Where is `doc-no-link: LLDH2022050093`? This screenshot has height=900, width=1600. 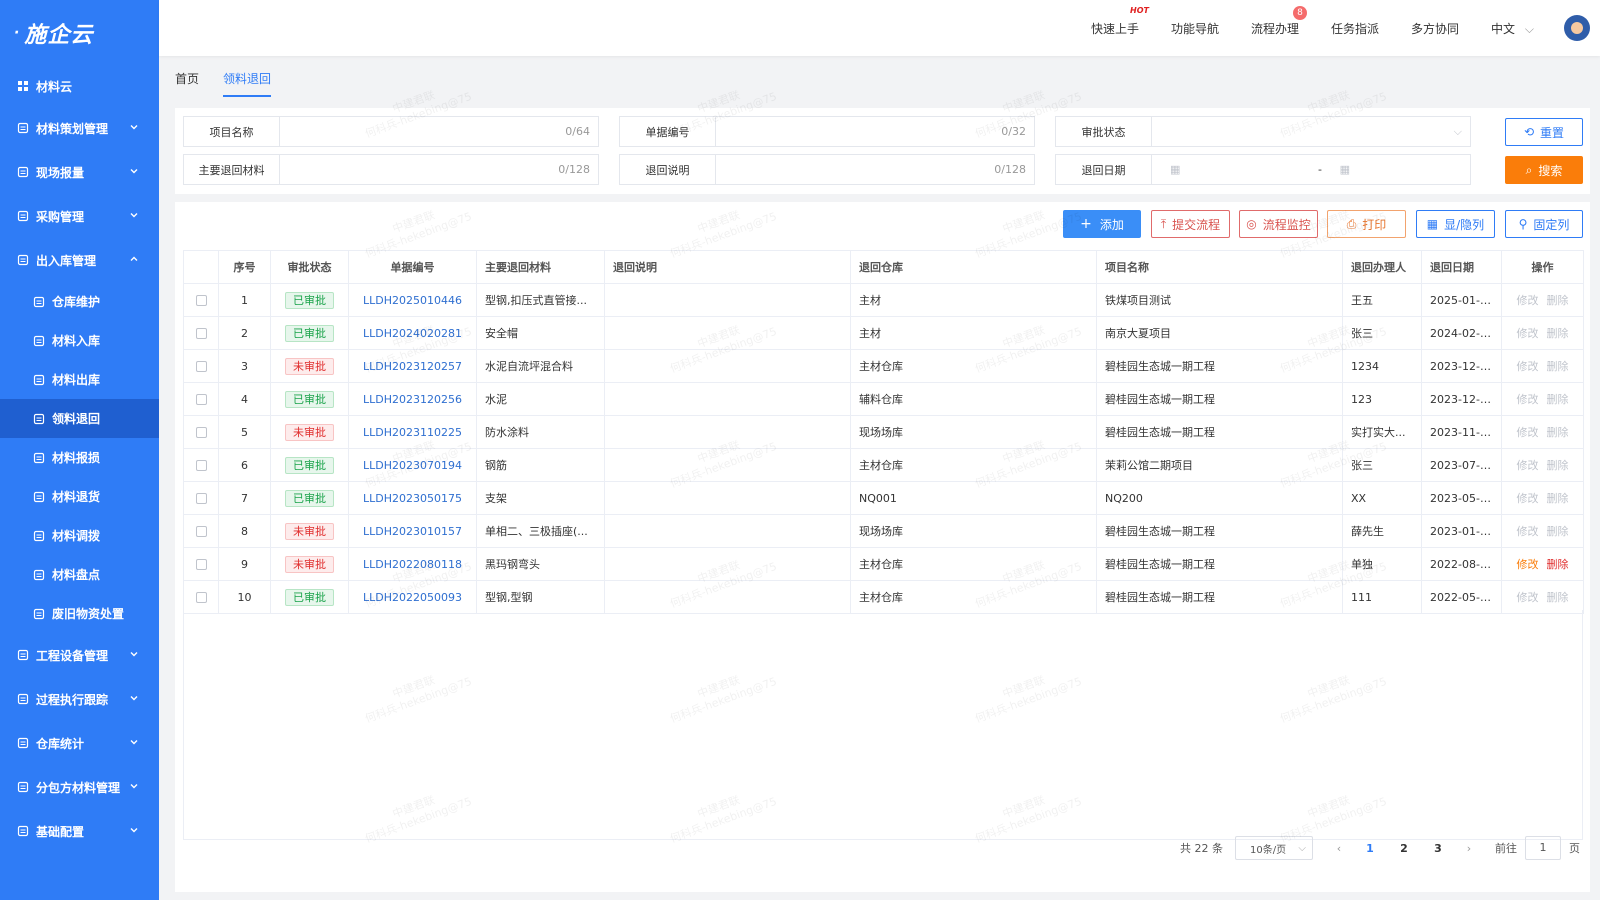 doc-no-link: LLDH2022050093 is located at coordinates (412, 597).